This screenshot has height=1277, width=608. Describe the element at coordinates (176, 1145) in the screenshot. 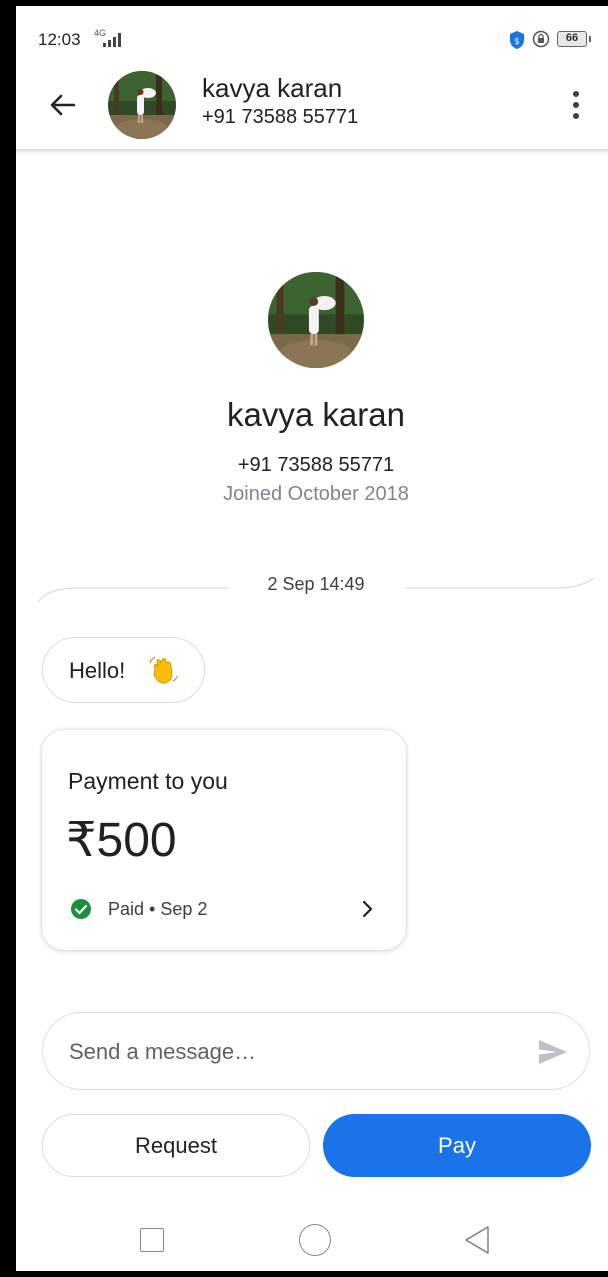

I see `request-button: Request` at that location.